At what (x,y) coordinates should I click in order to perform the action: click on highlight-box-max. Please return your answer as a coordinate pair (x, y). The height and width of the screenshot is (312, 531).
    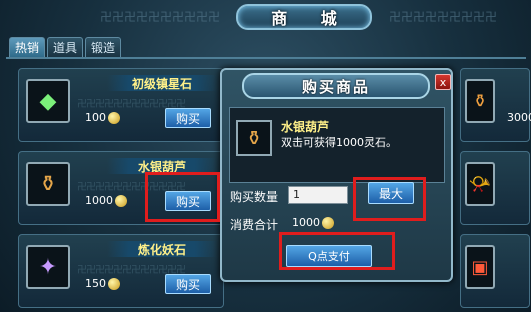
    Looking at the image, I should click on (389, 199).